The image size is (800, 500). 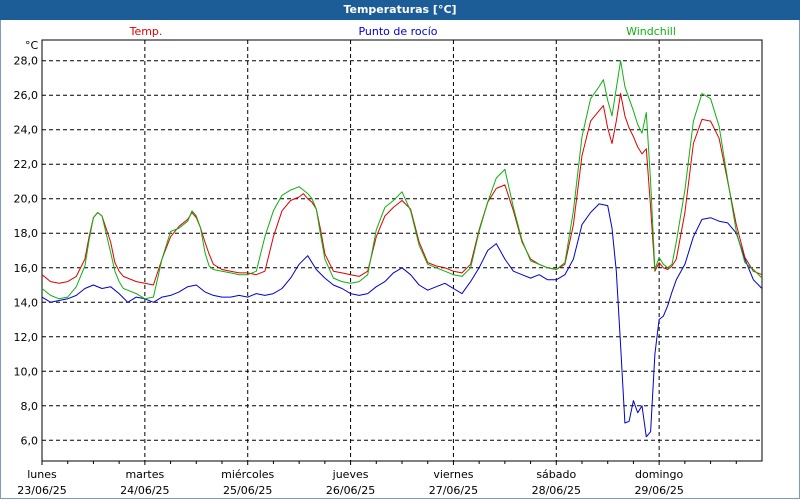 What do you see at coordinates (26, 268) in the screenshot?
I see `y-tick-label: 16,0` at bounding box center [26, 268].